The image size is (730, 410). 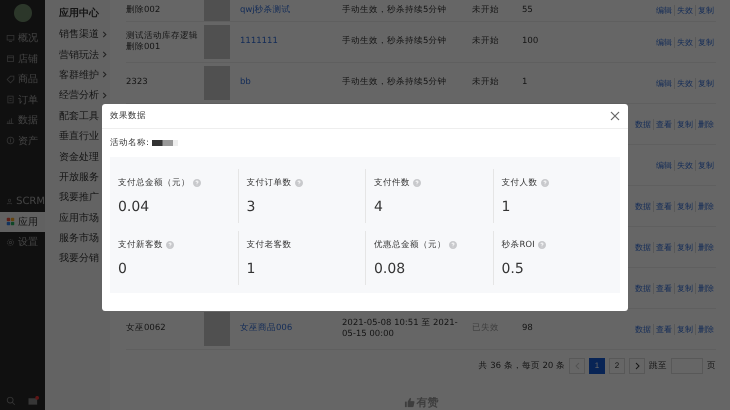 What do you see at coordinates (11, 401) in the screenshot?
I see `search-icon` at bounding box center [11, 401].